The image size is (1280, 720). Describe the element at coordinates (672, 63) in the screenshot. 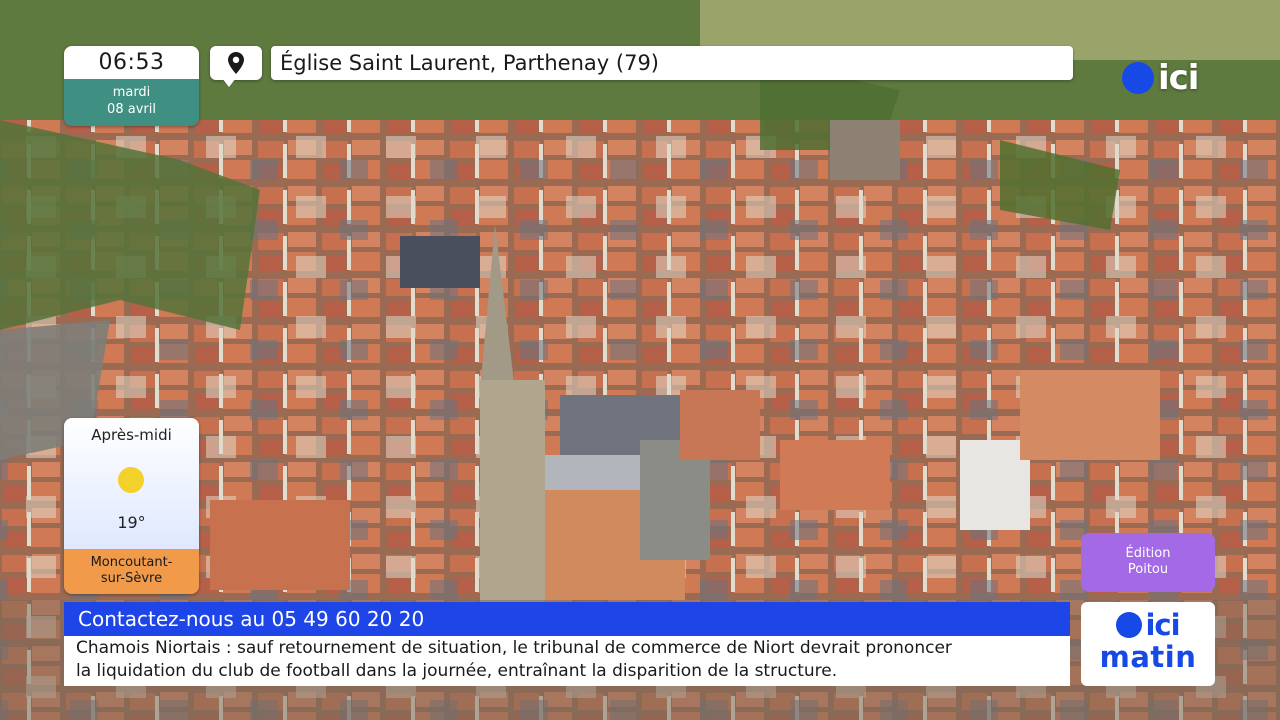

I see `location-title: Église Saint Laurent, Parthenay (79)` at that location.